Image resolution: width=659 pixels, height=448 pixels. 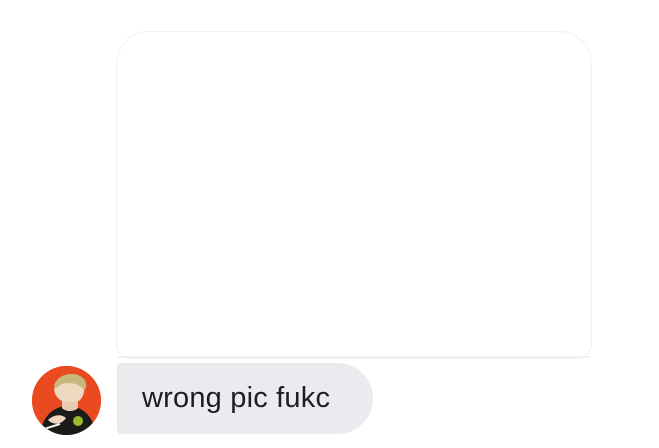 What do you see at coordinates (236, 398) in the screenshot?
I see `message-text: wrong pic fukc` at bounding box center [236, 398].